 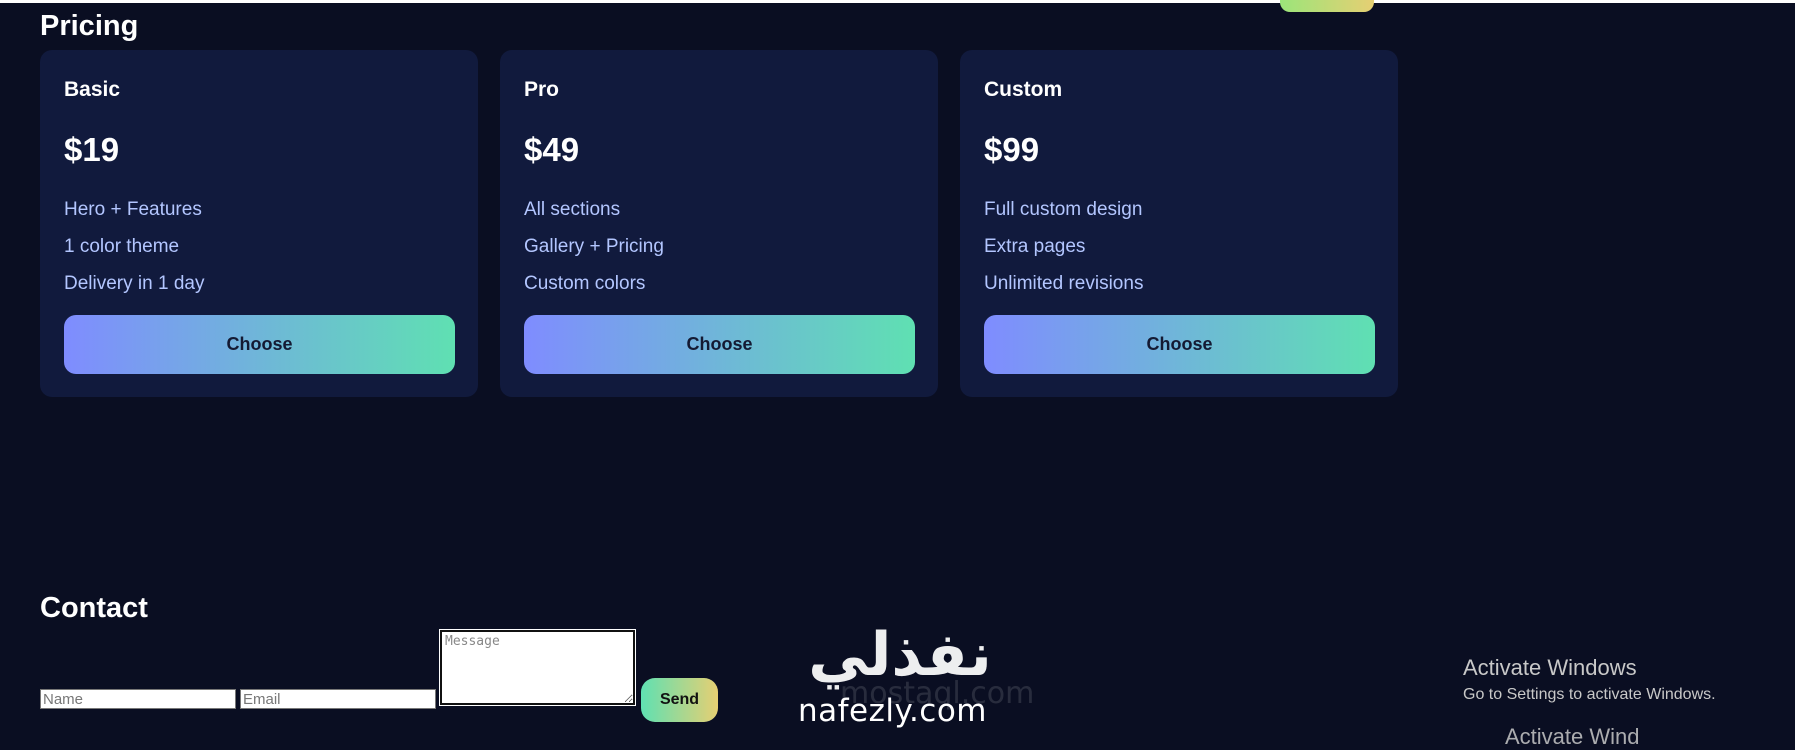 I want to click on activate-windows-ghost: Activate Wind, so click(x=1572, y=736).